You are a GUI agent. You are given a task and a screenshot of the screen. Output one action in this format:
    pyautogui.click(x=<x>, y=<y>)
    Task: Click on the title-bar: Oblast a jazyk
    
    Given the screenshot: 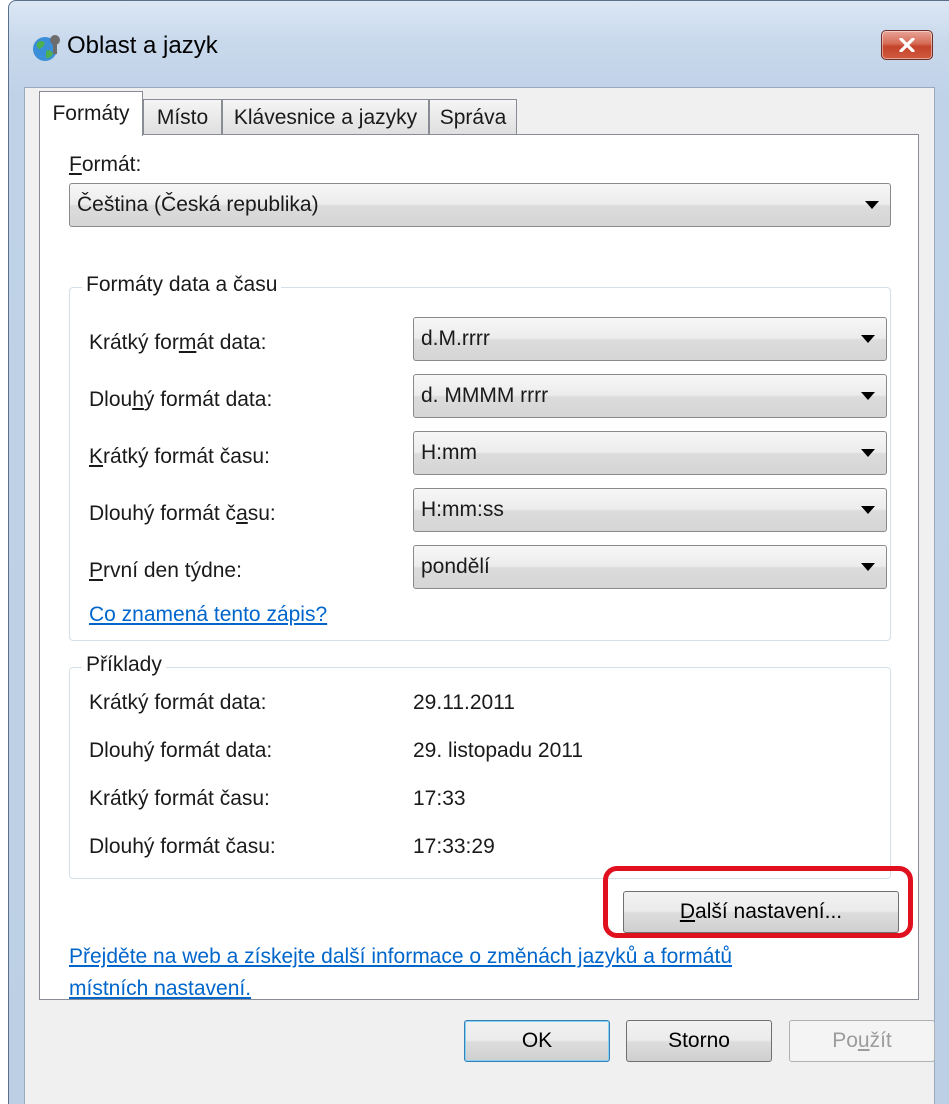 What is the action you would take?
    pyautogui.click(x=479, y=49)
    